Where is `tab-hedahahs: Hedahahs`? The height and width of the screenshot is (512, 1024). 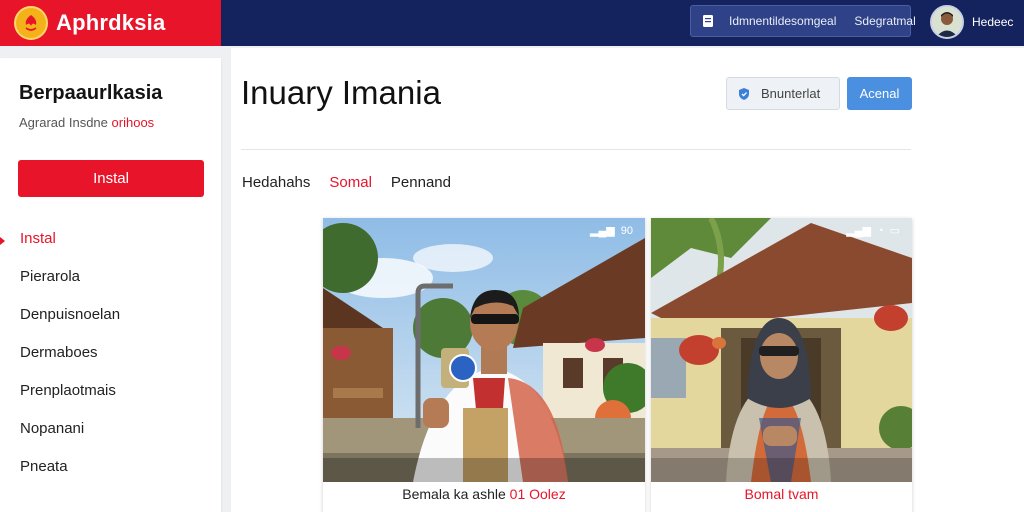 tab-hedahahs: Hedahahs is located at coordinates (276, 182).